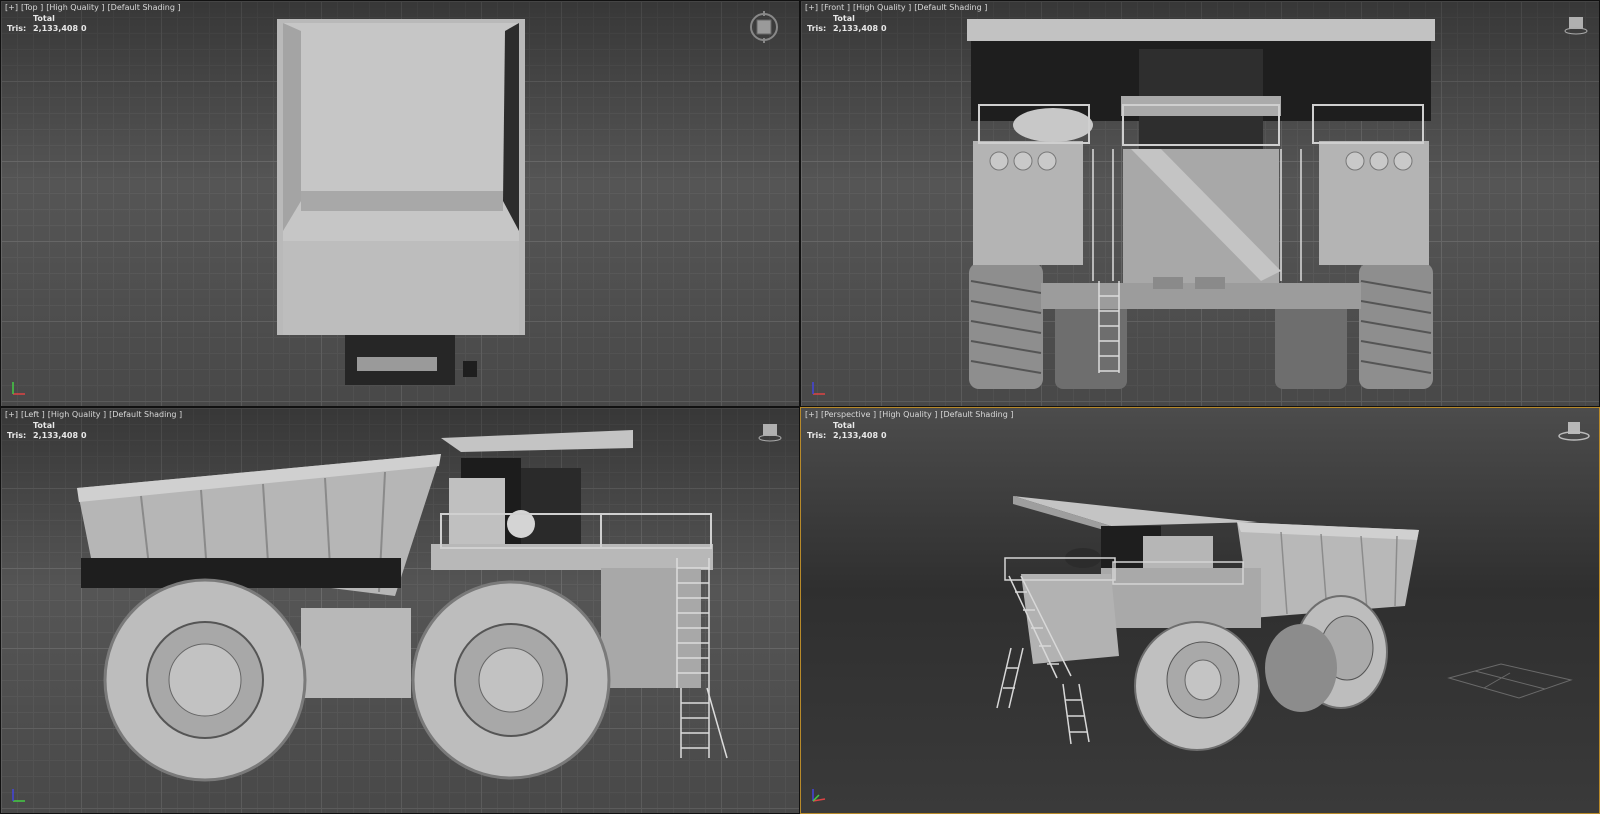  Describe the element at coordinates (32, 7) in the screenshot. I see `view-mode-menu: [Top ]` at that location.